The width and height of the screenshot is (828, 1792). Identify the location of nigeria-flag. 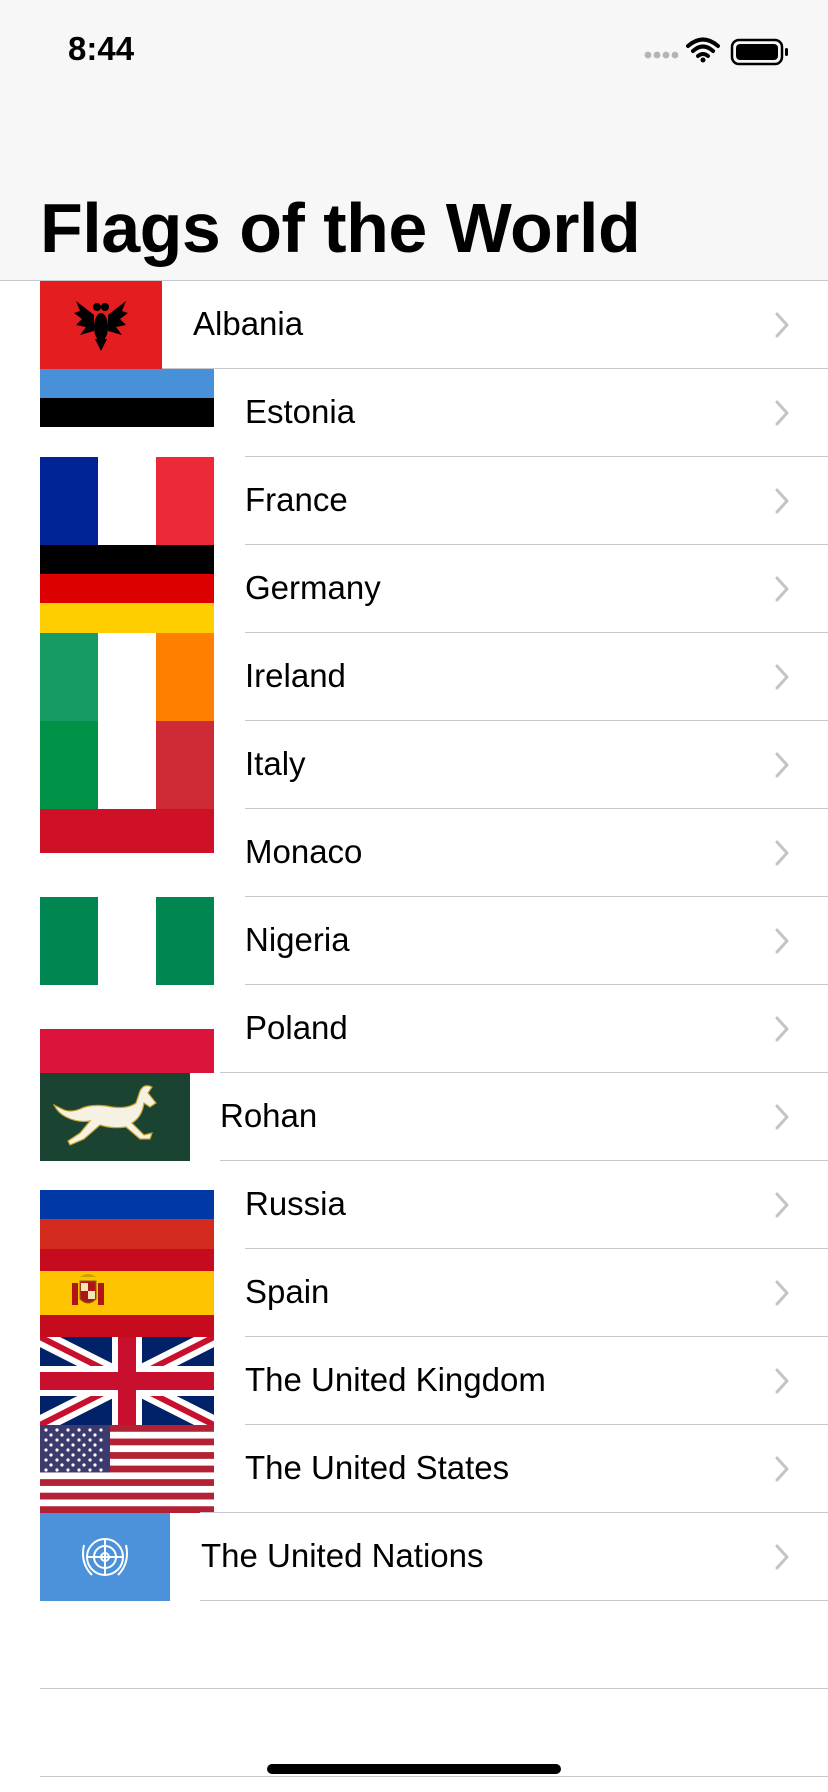
(127, 941).